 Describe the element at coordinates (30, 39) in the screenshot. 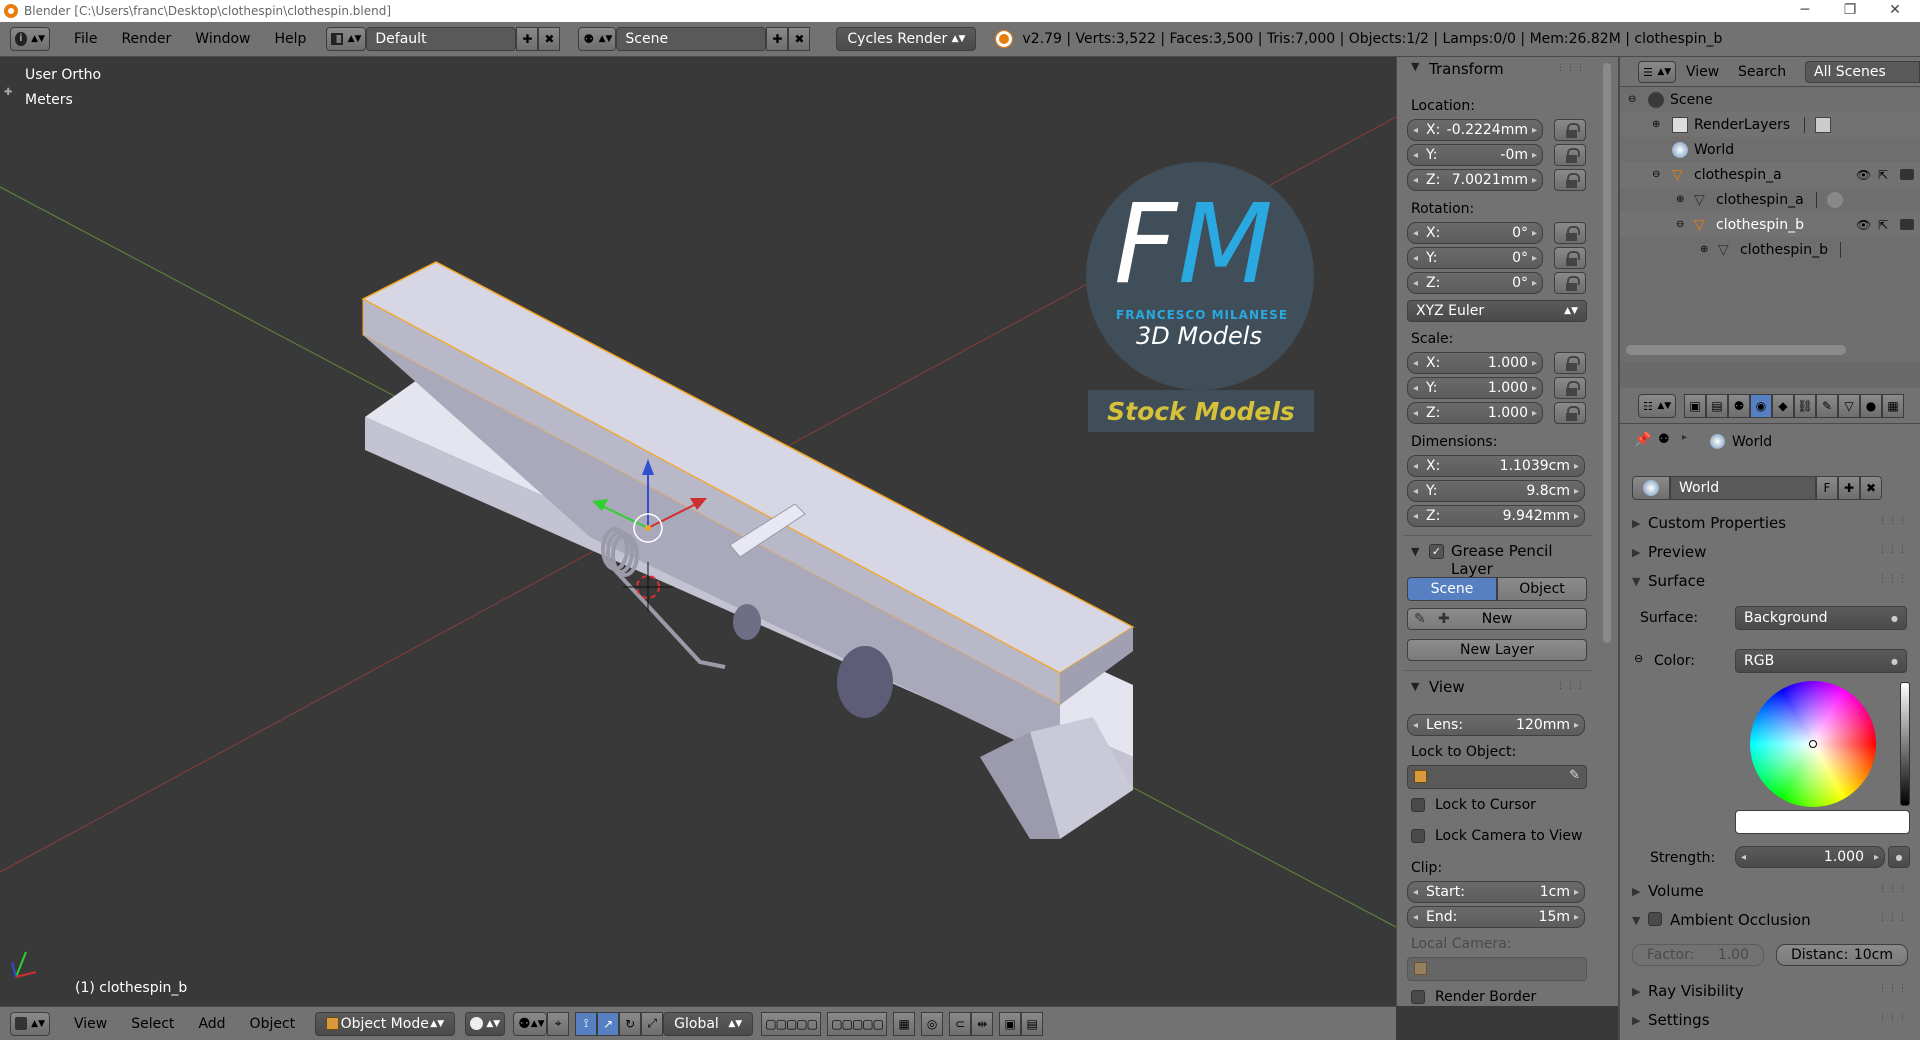

I see `editor-type-button: i ▲▼` at that location.